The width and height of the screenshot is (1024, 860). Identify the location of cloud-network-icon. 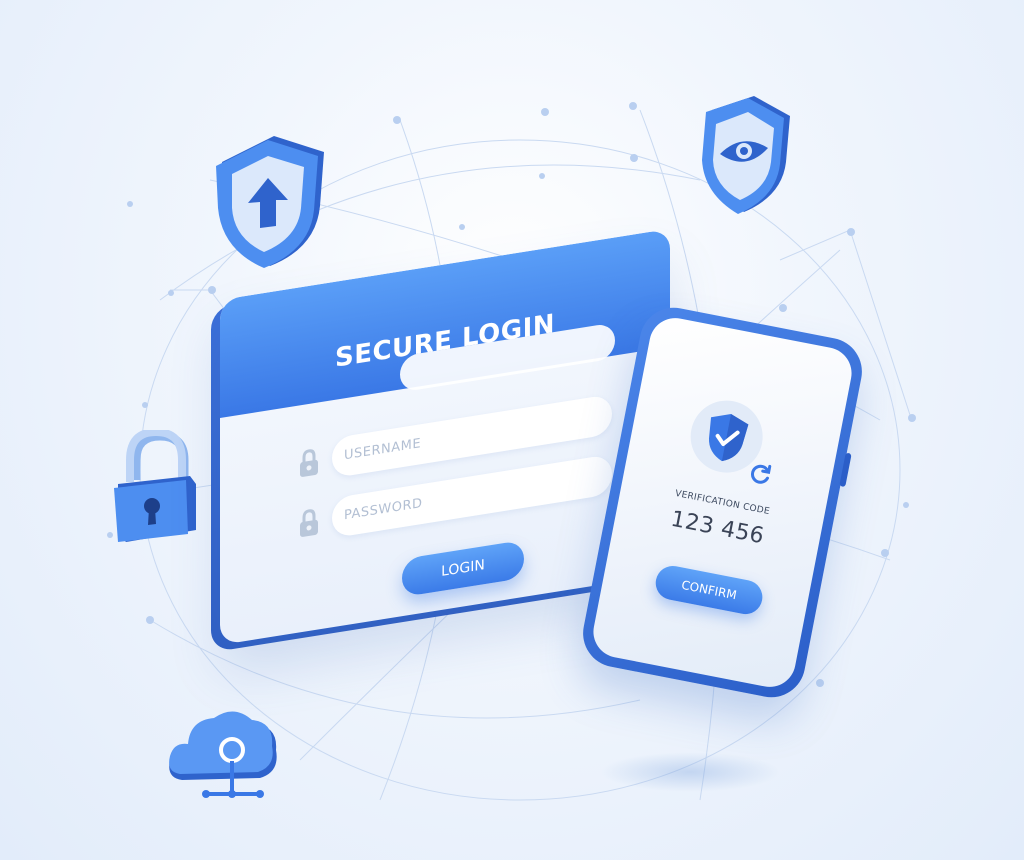
(223, 754).